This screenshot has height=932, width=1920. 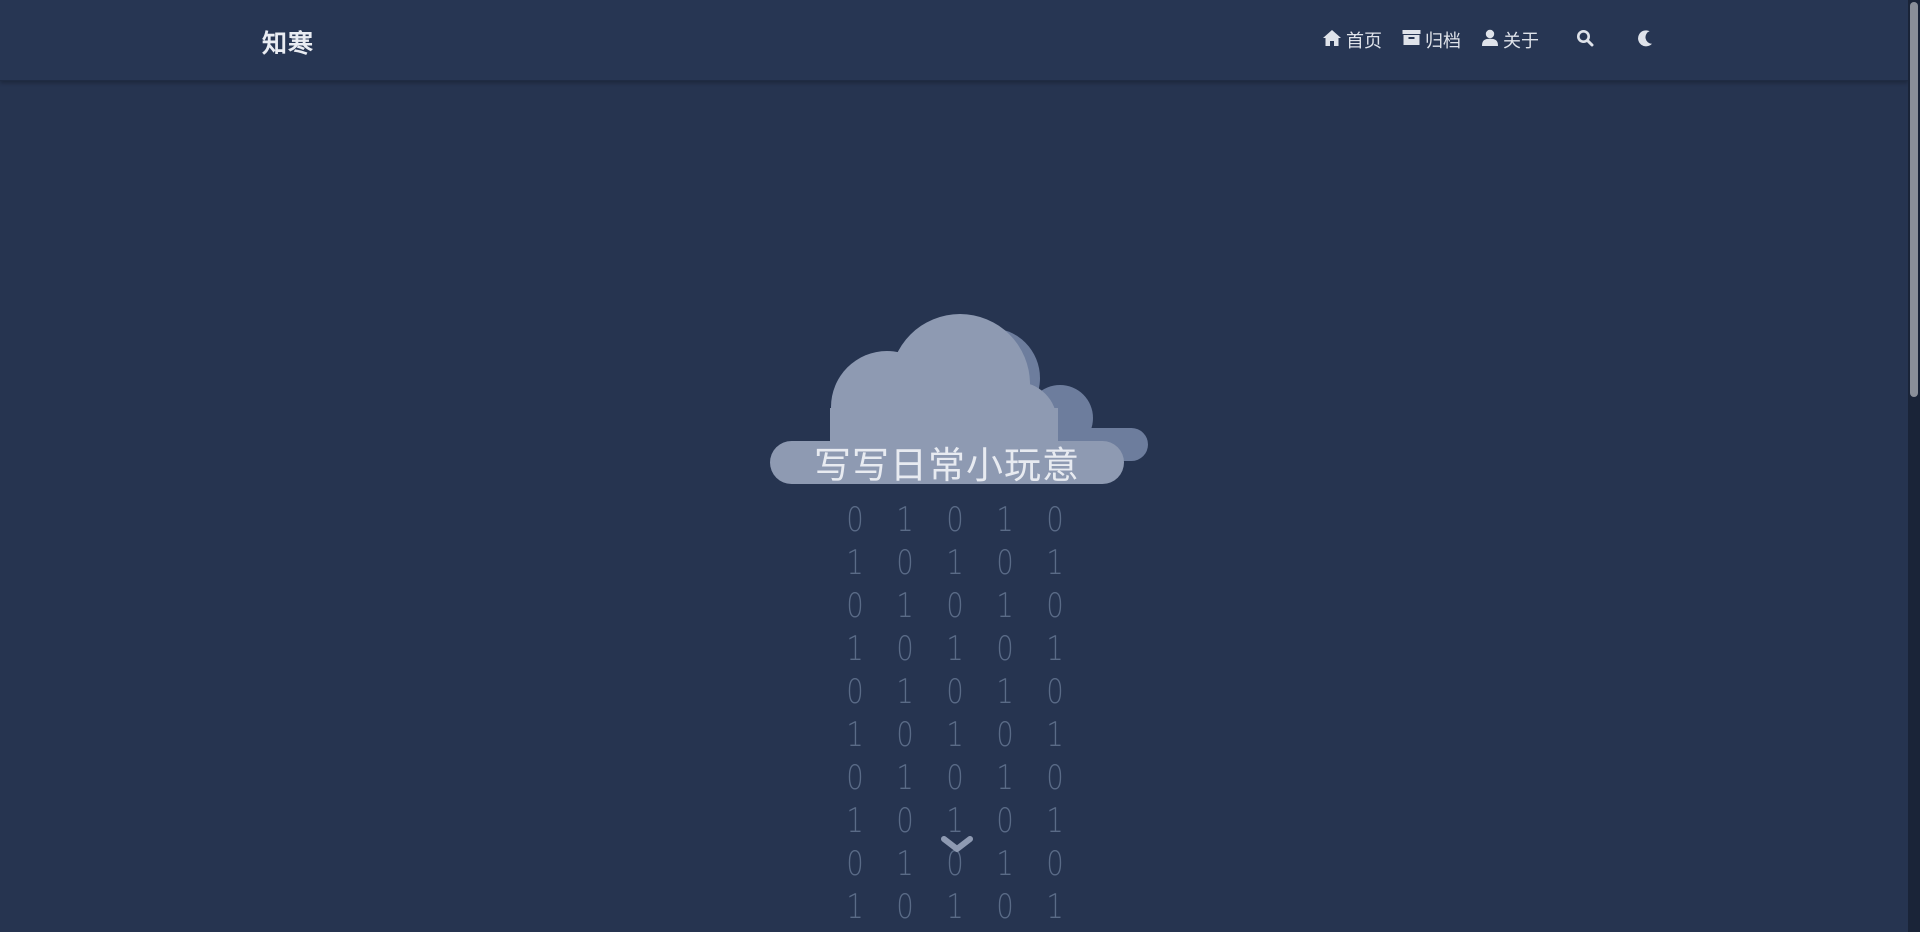 What do you see at coordinates (957, 845) in the screenshot?
I see `scroll-down-button` at bounding box center [957, 845].